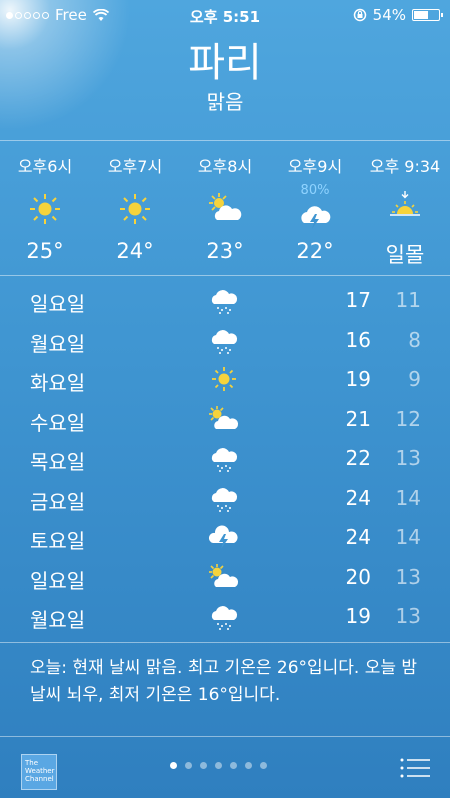 The height and width of the screenshot is (798, 450). What do you see at coordinates (225, 63) in the screenshot?
I see `city-name: 파리` at bounding box center [225, 63].